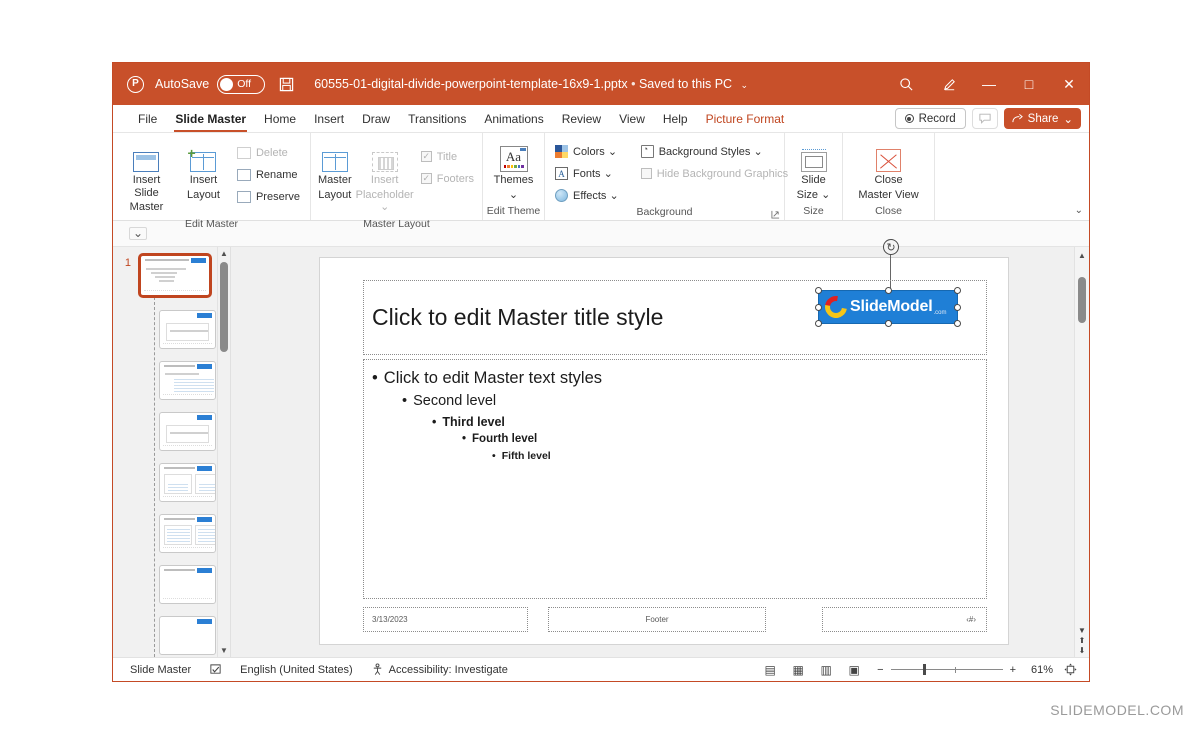  I want to click on tab-help: Help, so click(675, 119).